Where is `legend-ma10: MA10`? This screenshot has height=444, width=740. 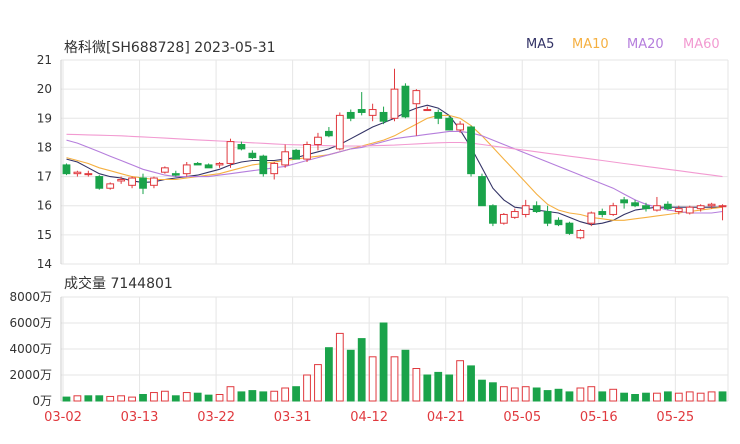 legend-ma10: MA10 is located at coordinates (590, 44).